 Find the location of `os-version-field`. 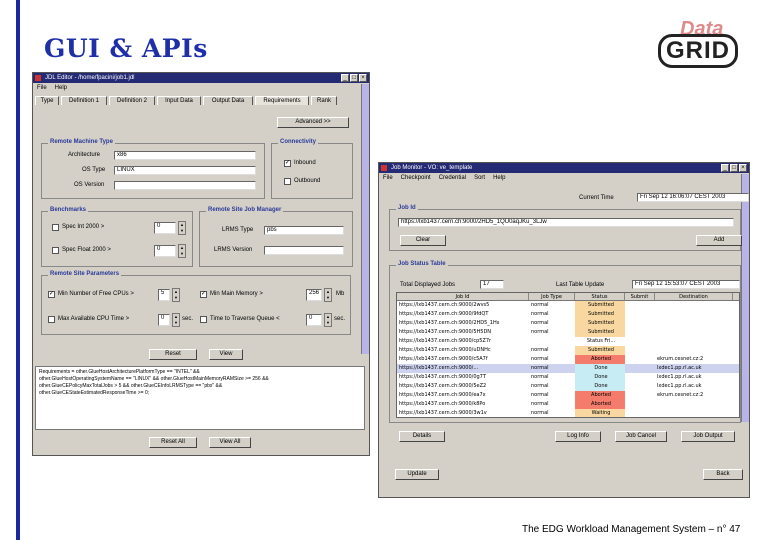

os-version-field is located at coordinates (185, 185).